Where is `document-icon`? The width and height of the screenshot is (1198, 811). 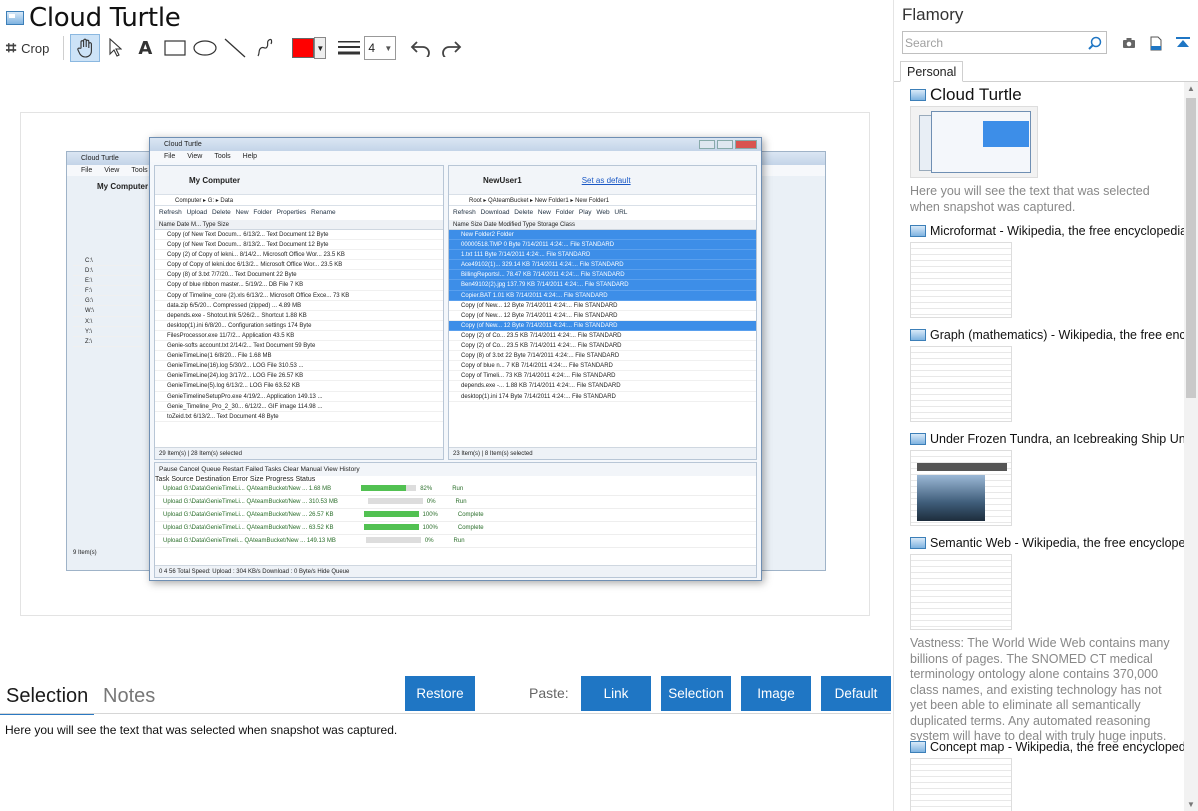
document-icon is located at coordinates (1156, 43).